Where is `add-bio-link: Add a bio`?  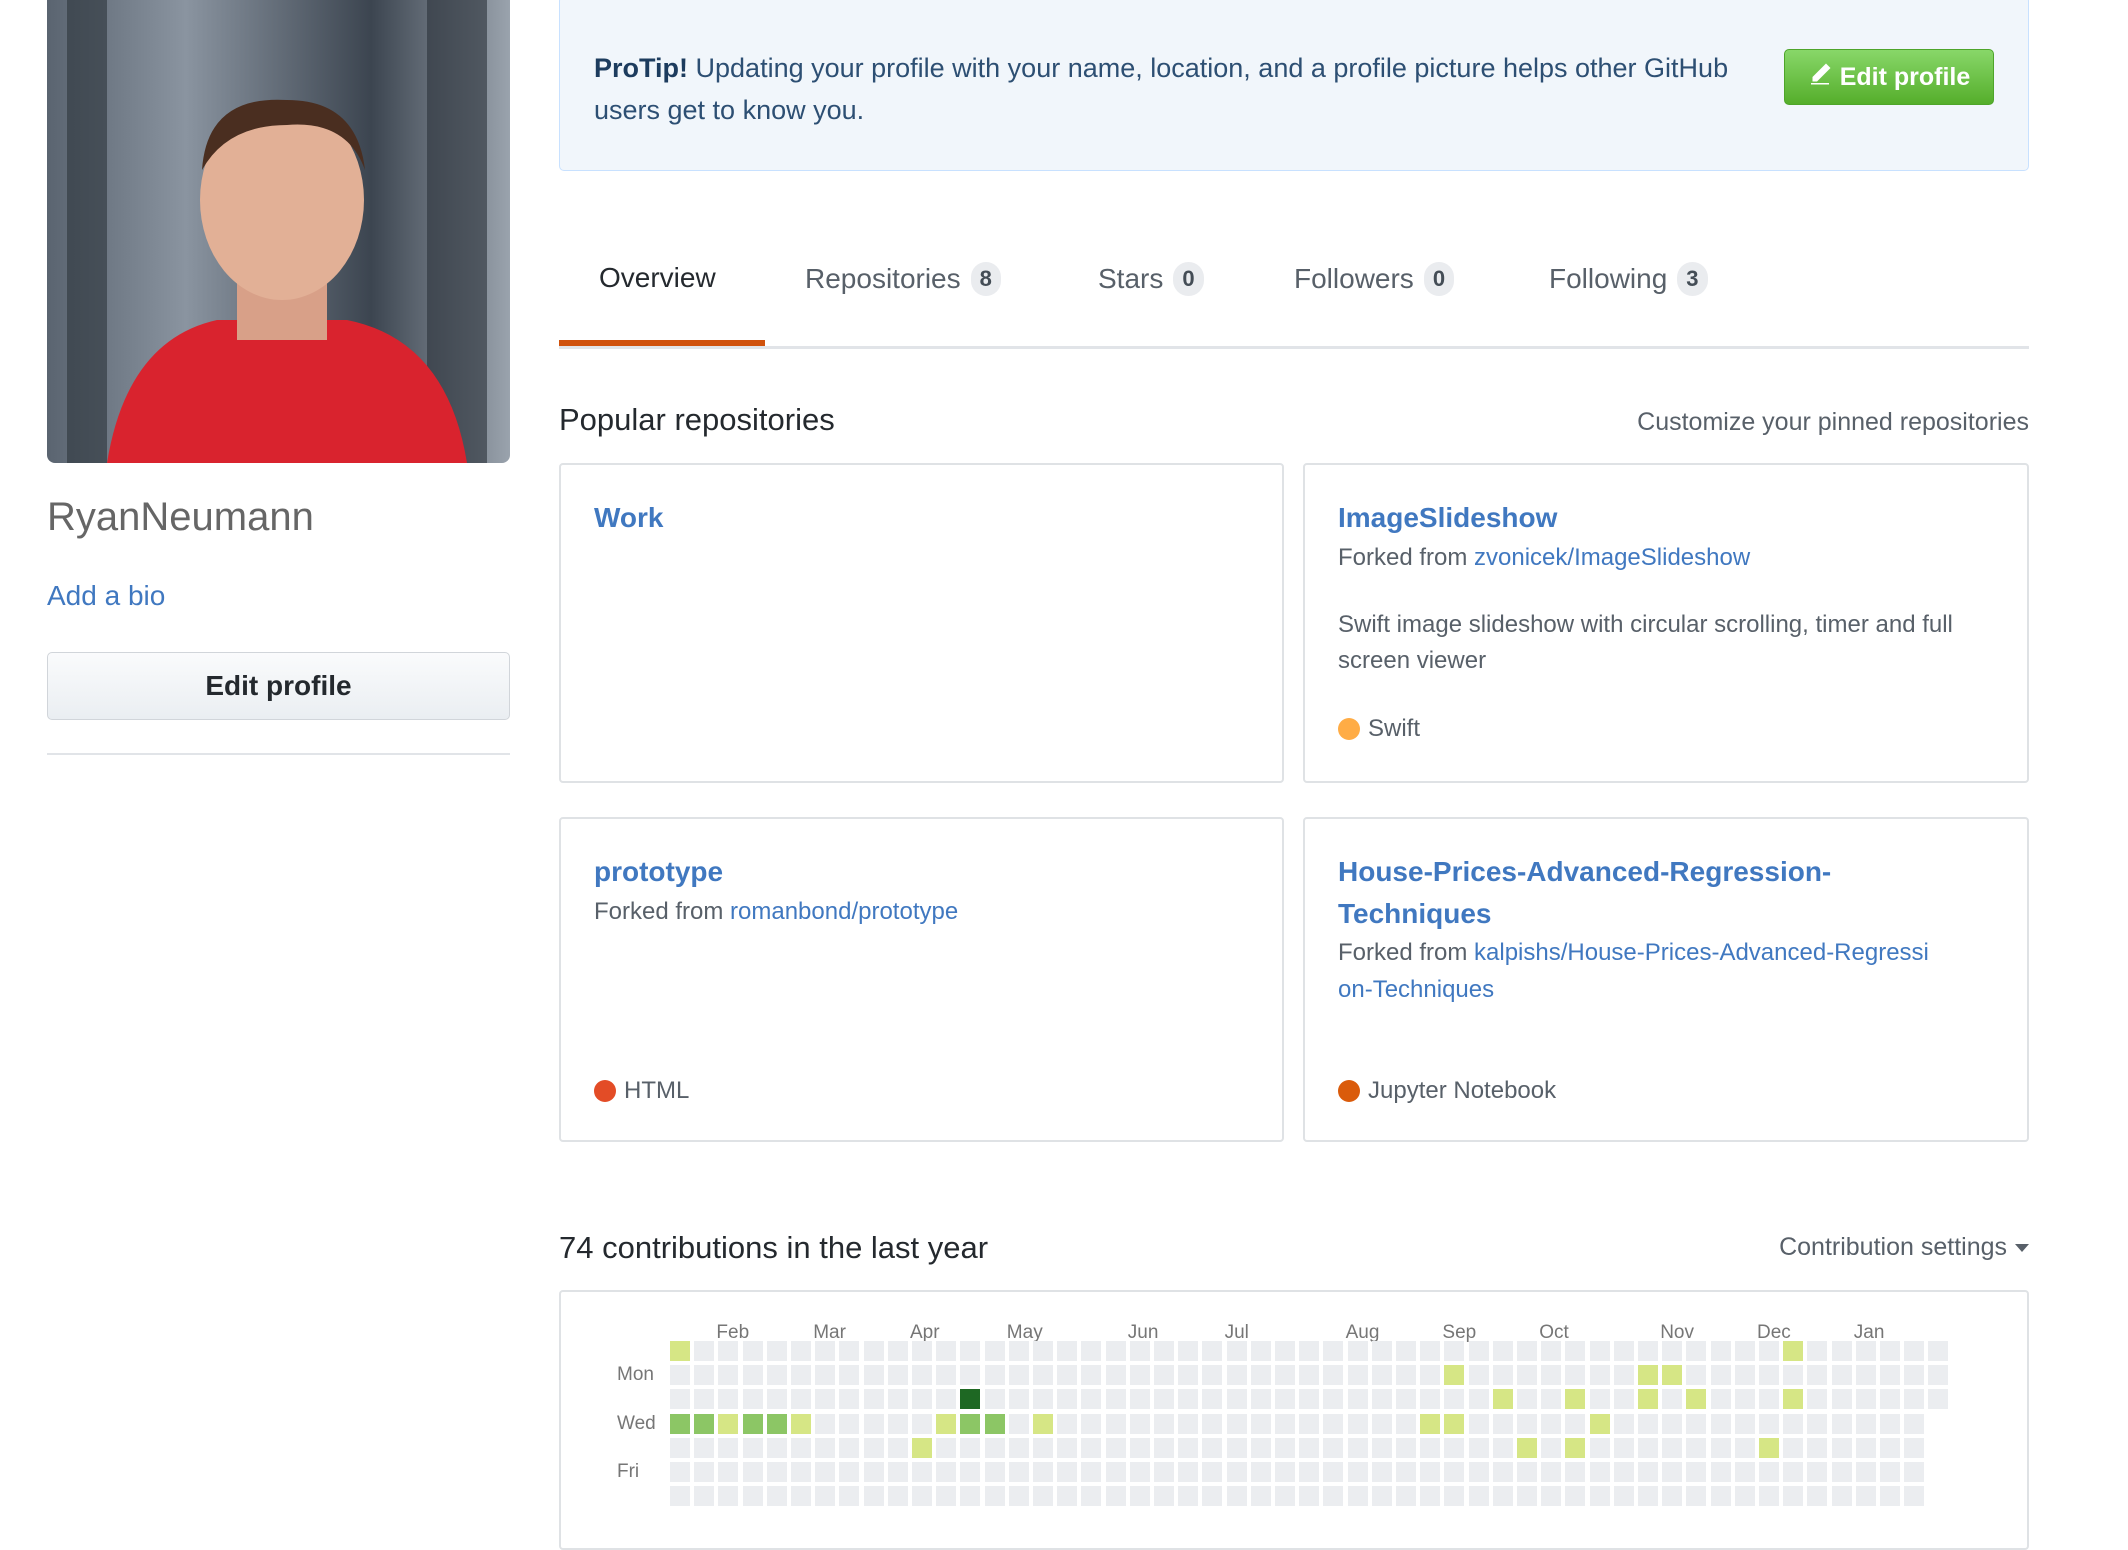
add-bio-link: Add a bio is located at coordinates (106, 596).